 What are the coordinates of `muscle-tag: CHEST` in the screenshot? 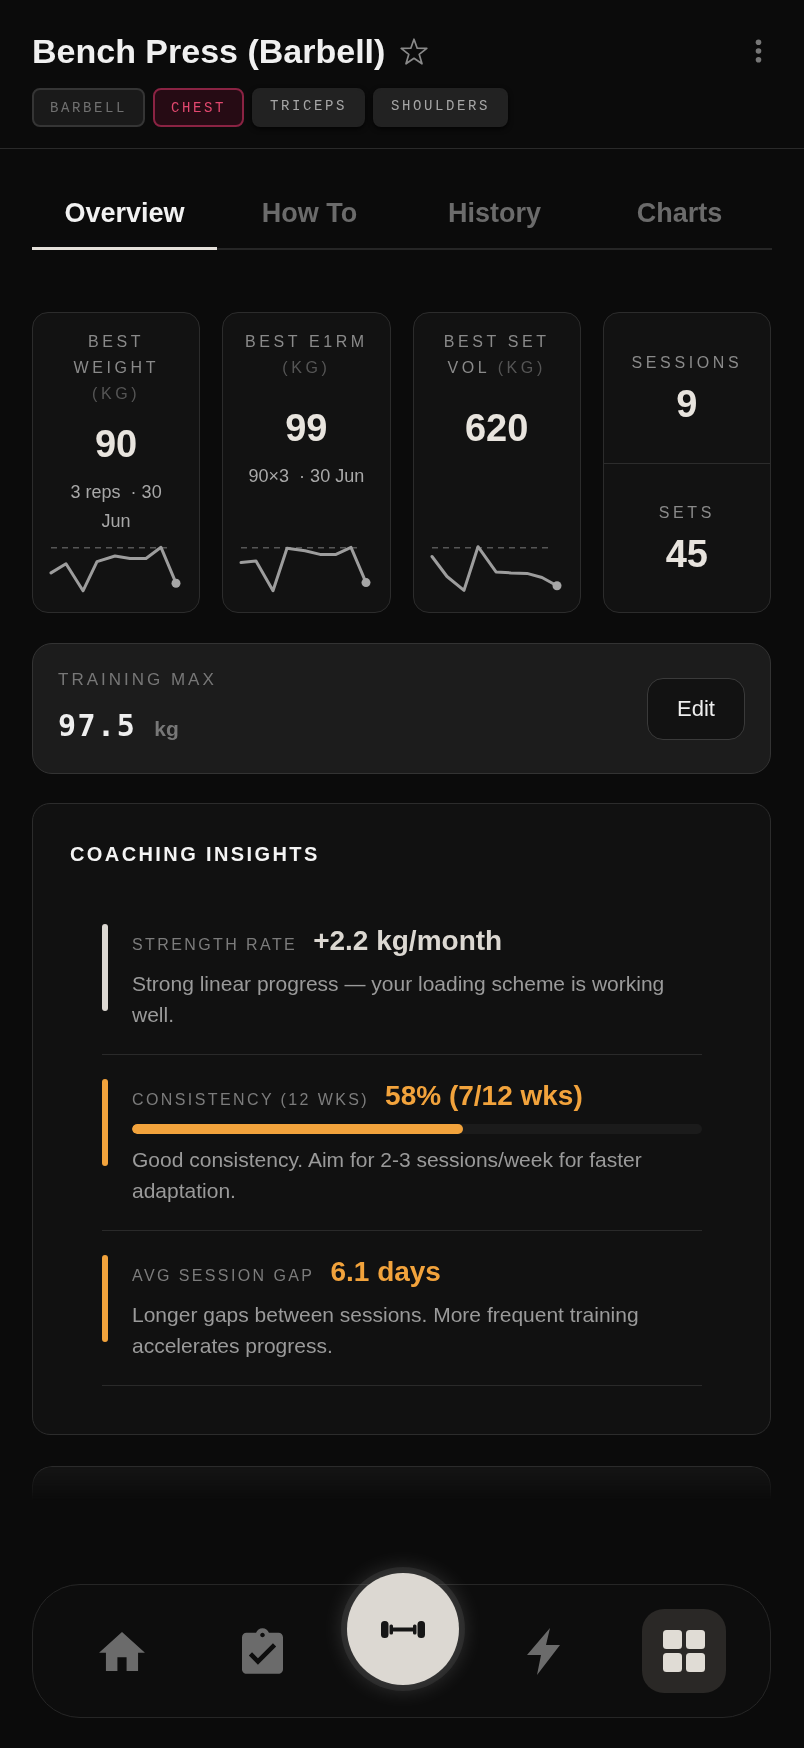 It's located at (199, 107).